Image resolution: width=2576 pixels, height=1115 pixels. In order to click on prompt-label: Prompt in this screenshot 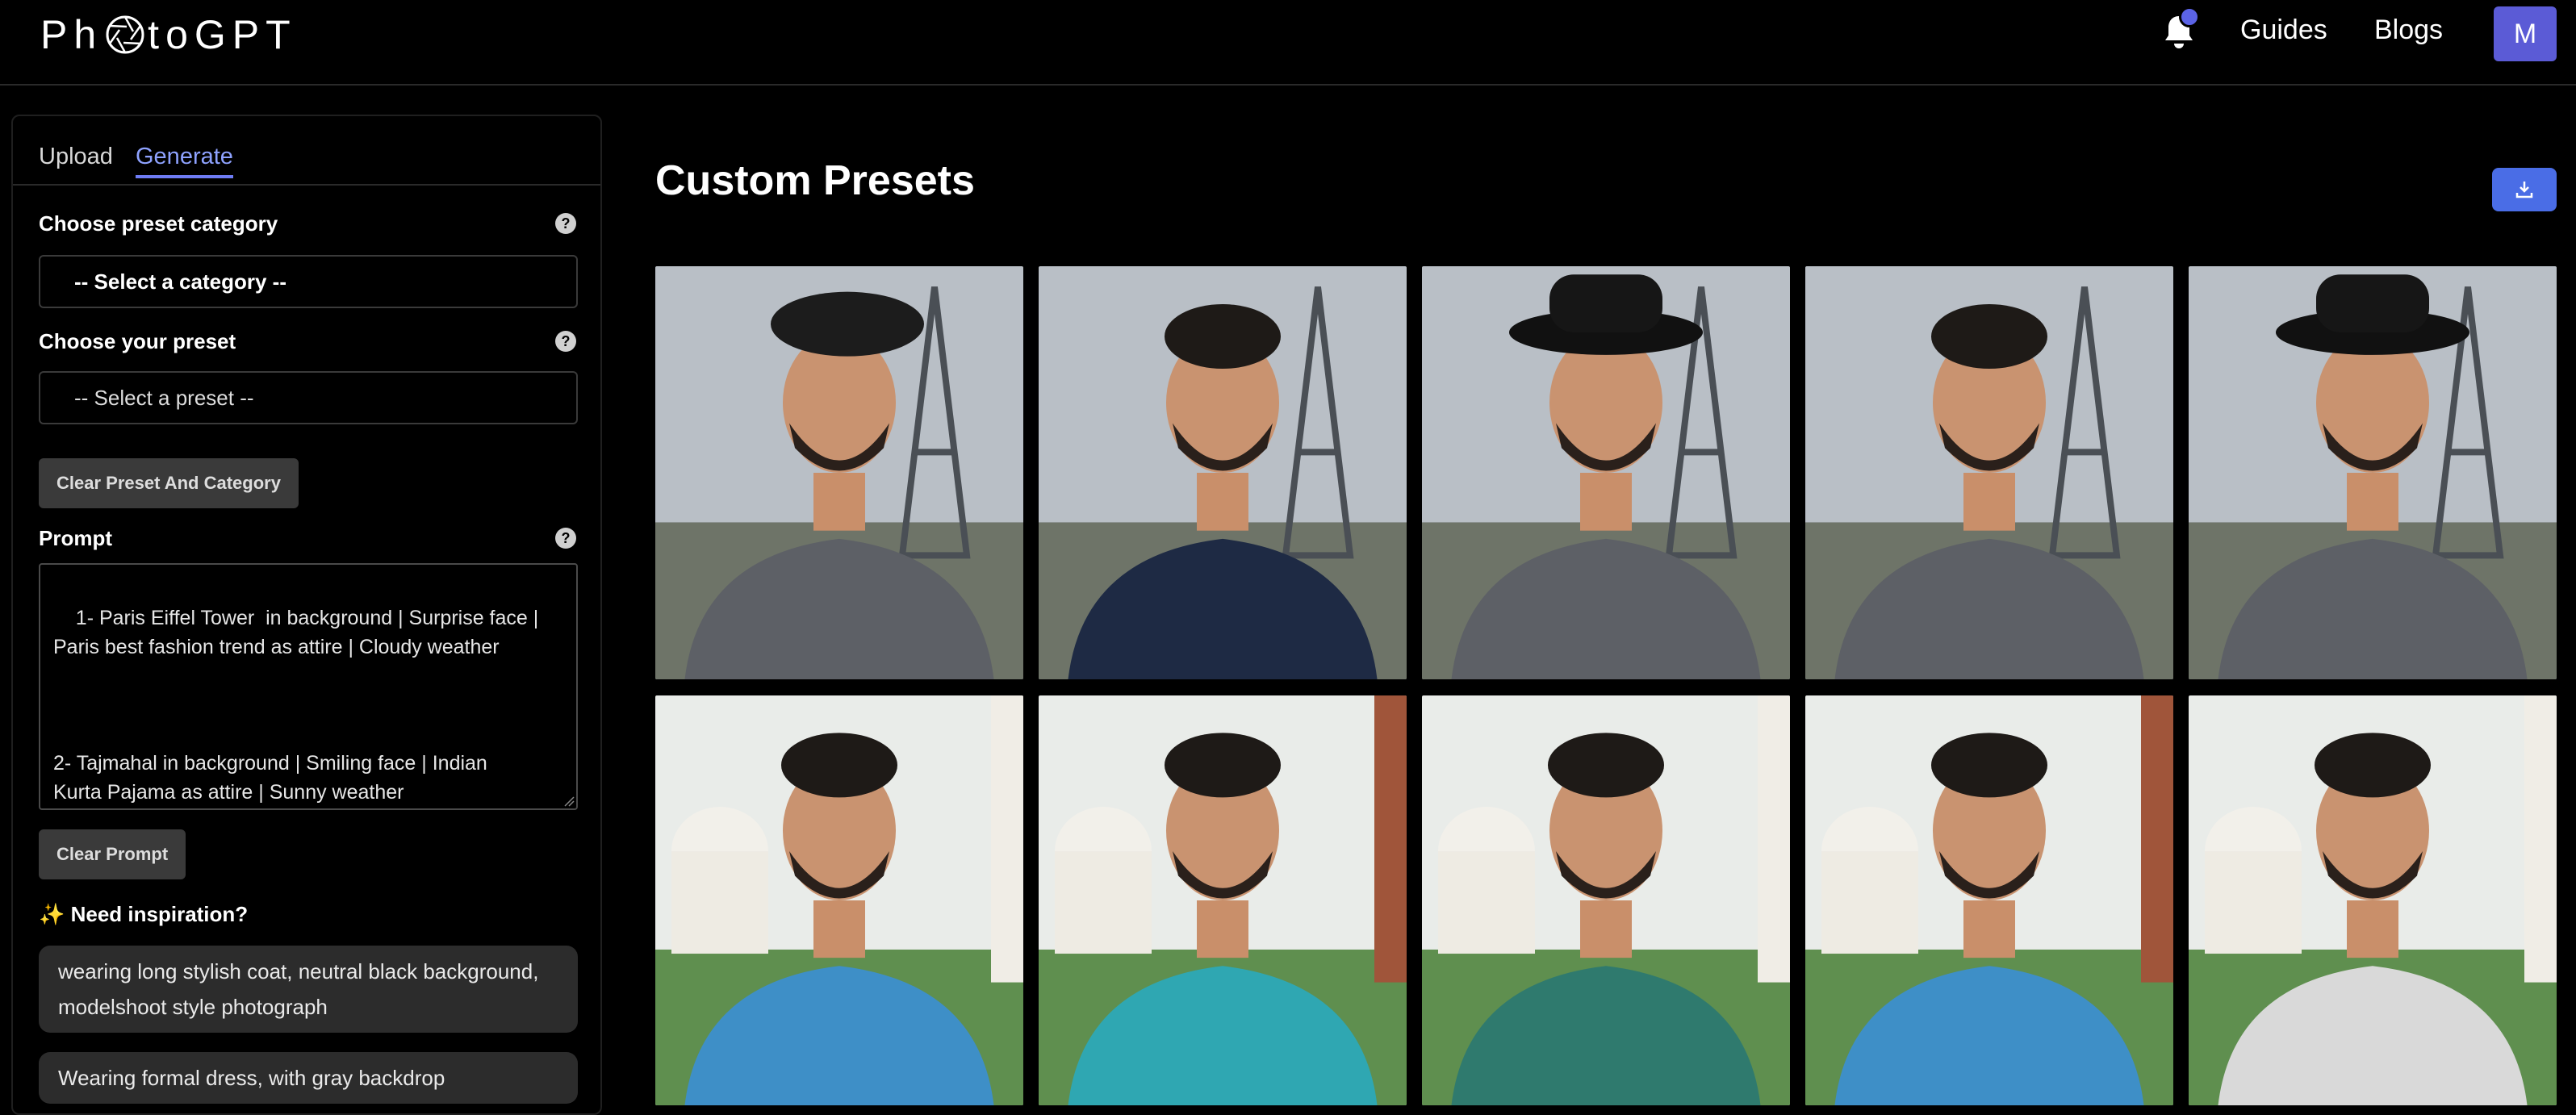, I will do `click(75, 538)`.